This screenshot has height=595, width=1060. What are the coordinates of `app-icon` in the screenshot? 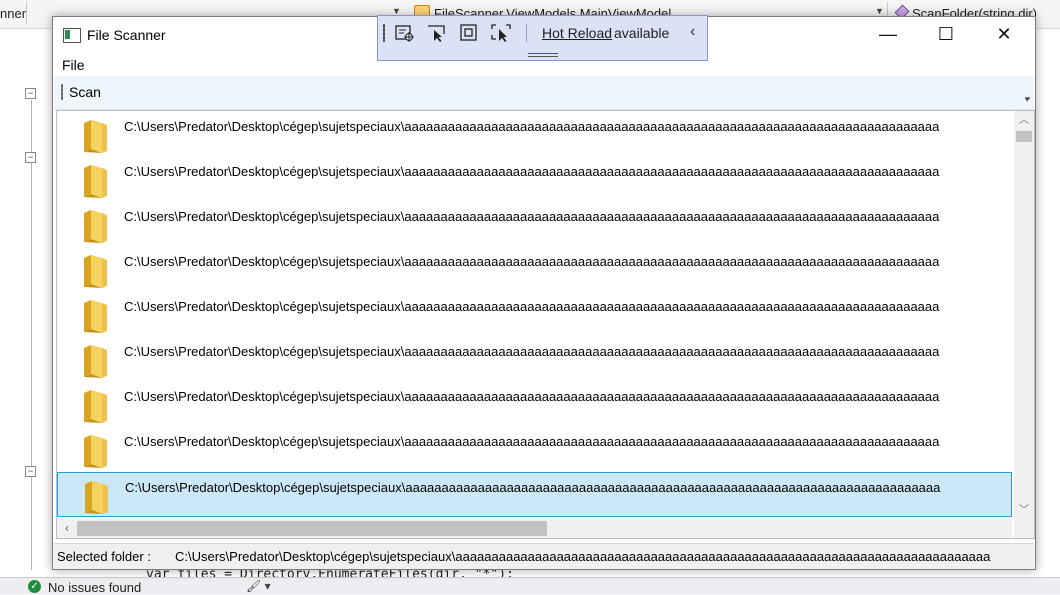 It's located at (72, 35).